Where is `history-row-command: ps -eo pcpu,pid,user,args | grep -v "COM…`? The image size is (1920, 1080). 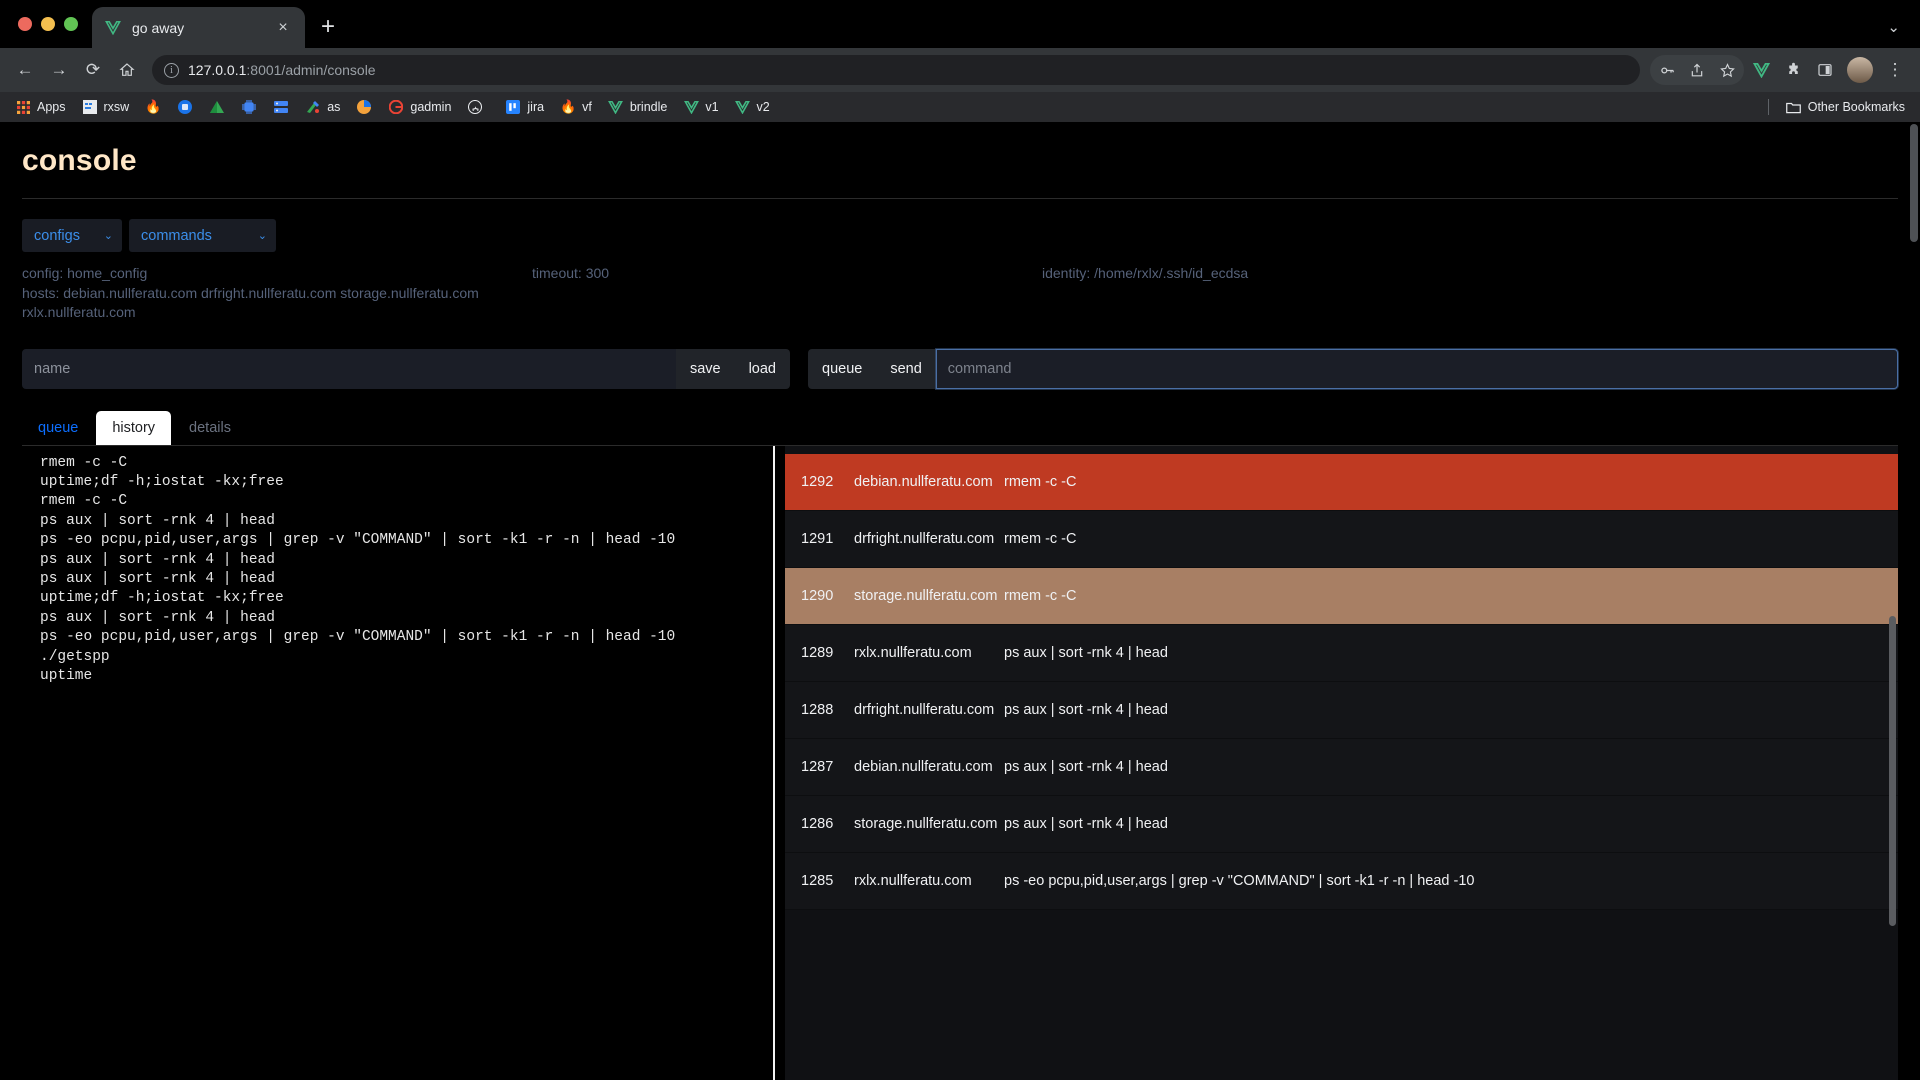
history-row-command: ps -eo pcpu,pid,user,args | grep -v "COM… is located at coordinates (1239, 880).